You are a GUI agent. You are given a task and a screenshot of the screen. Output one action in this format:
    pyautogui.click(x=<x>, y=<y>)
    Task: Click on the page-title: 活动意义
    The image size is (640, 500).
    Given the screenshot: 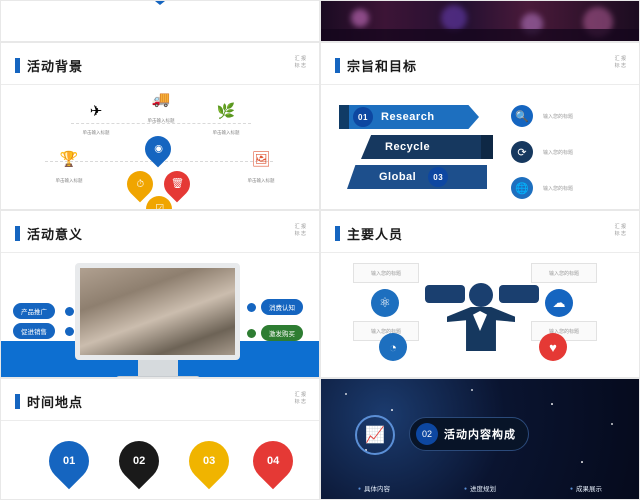 What is the action you would take?
    pyautogui.click(x=49, y=233)
    